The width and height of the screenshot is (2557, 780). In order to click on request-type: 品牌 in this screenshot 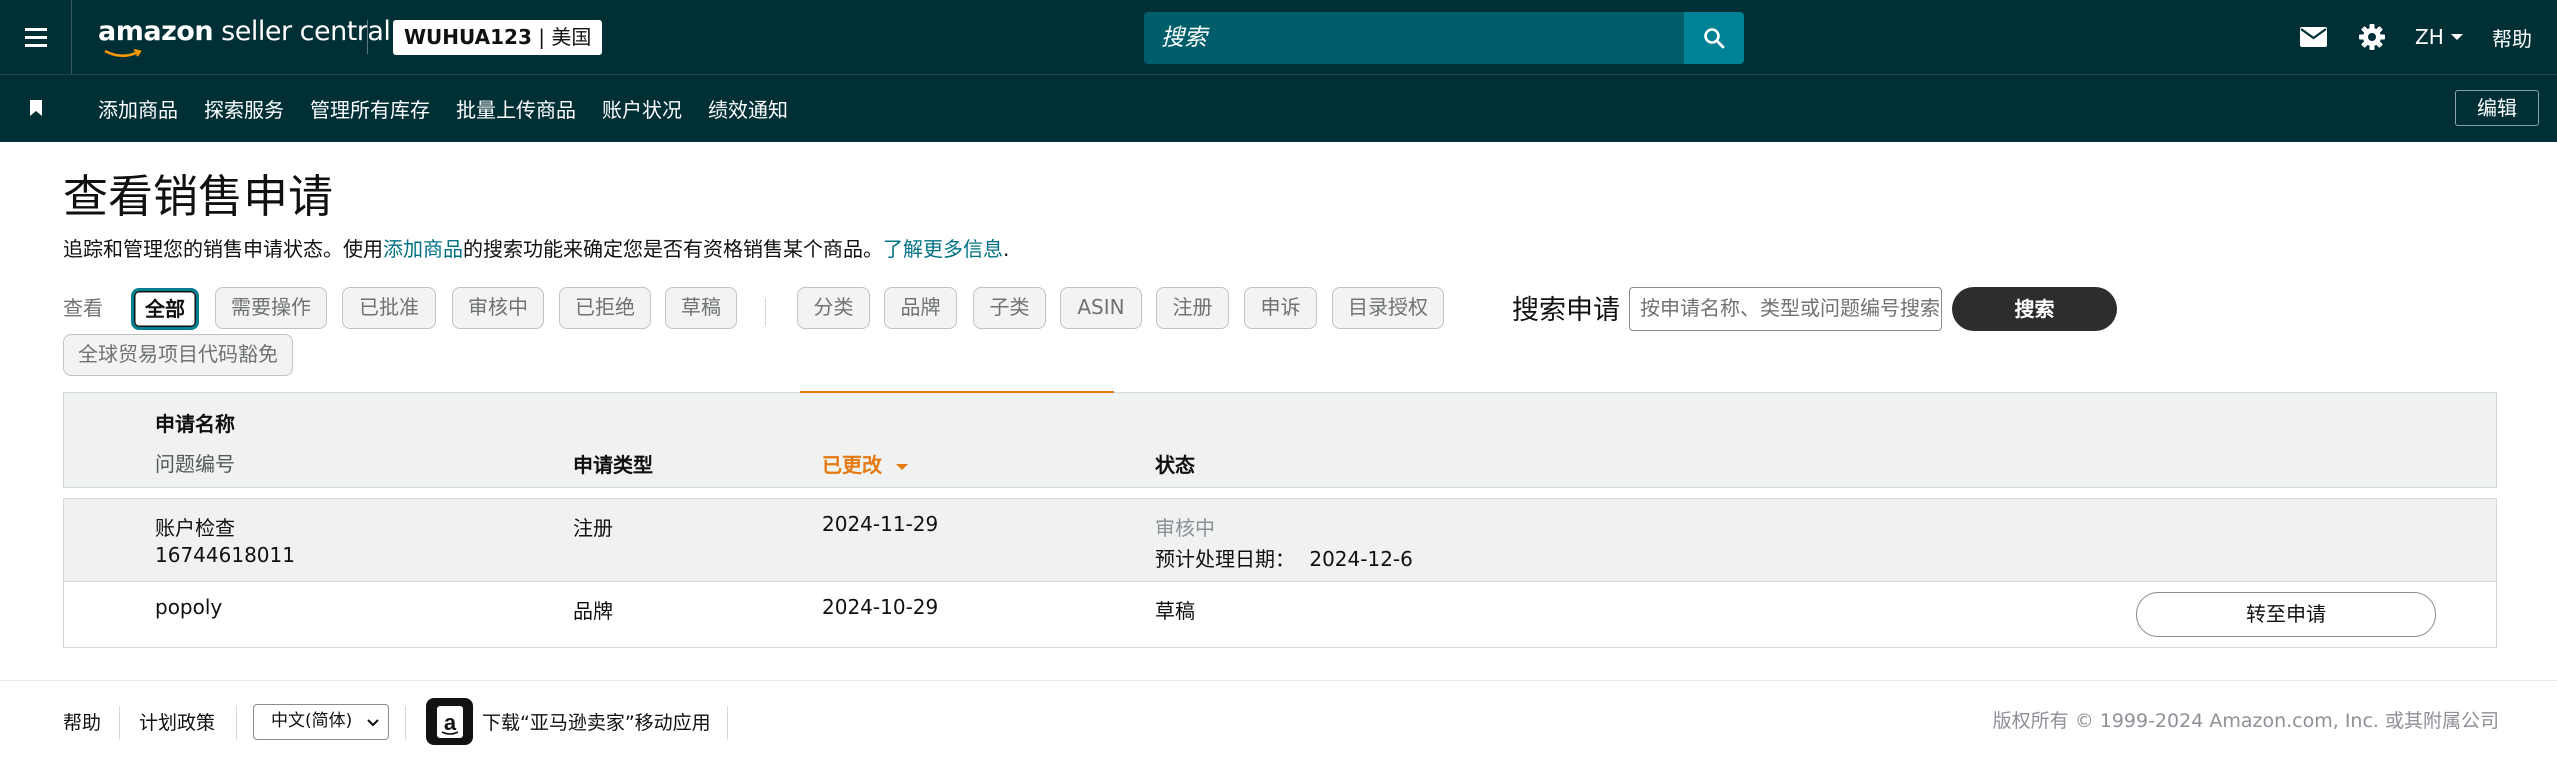, I will do `click(593, 611)`.